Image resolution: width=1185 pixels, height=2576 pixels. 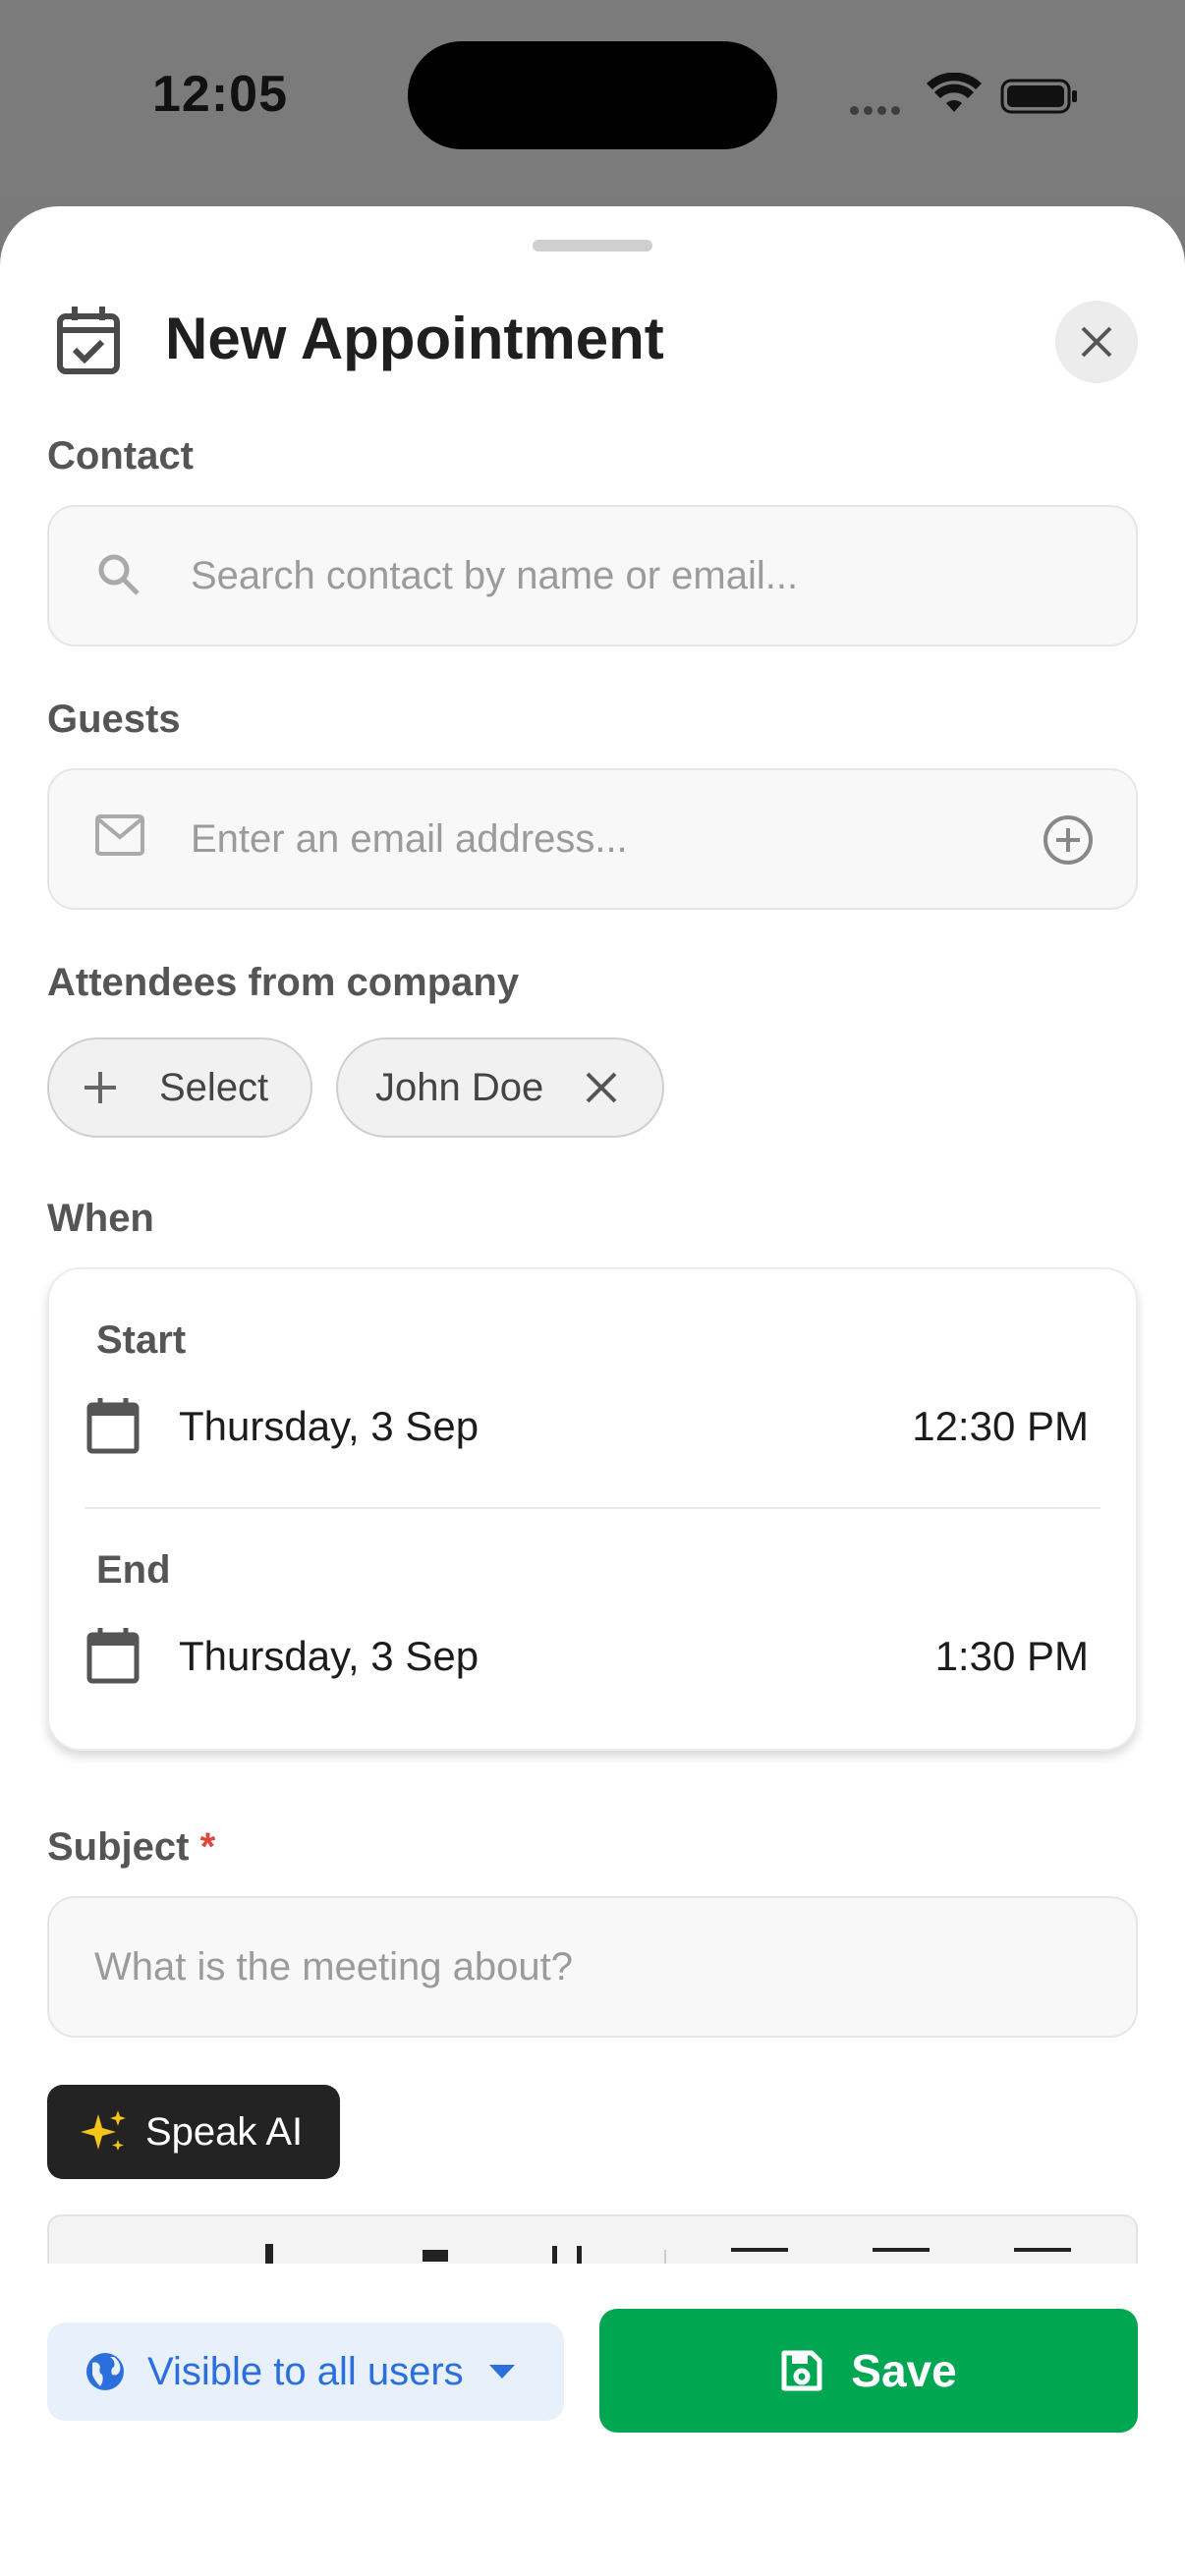 What do you see at coordinates (1038, 96) in the screenshot?
I see `battery-icon` at bounding box center [1038, 96].